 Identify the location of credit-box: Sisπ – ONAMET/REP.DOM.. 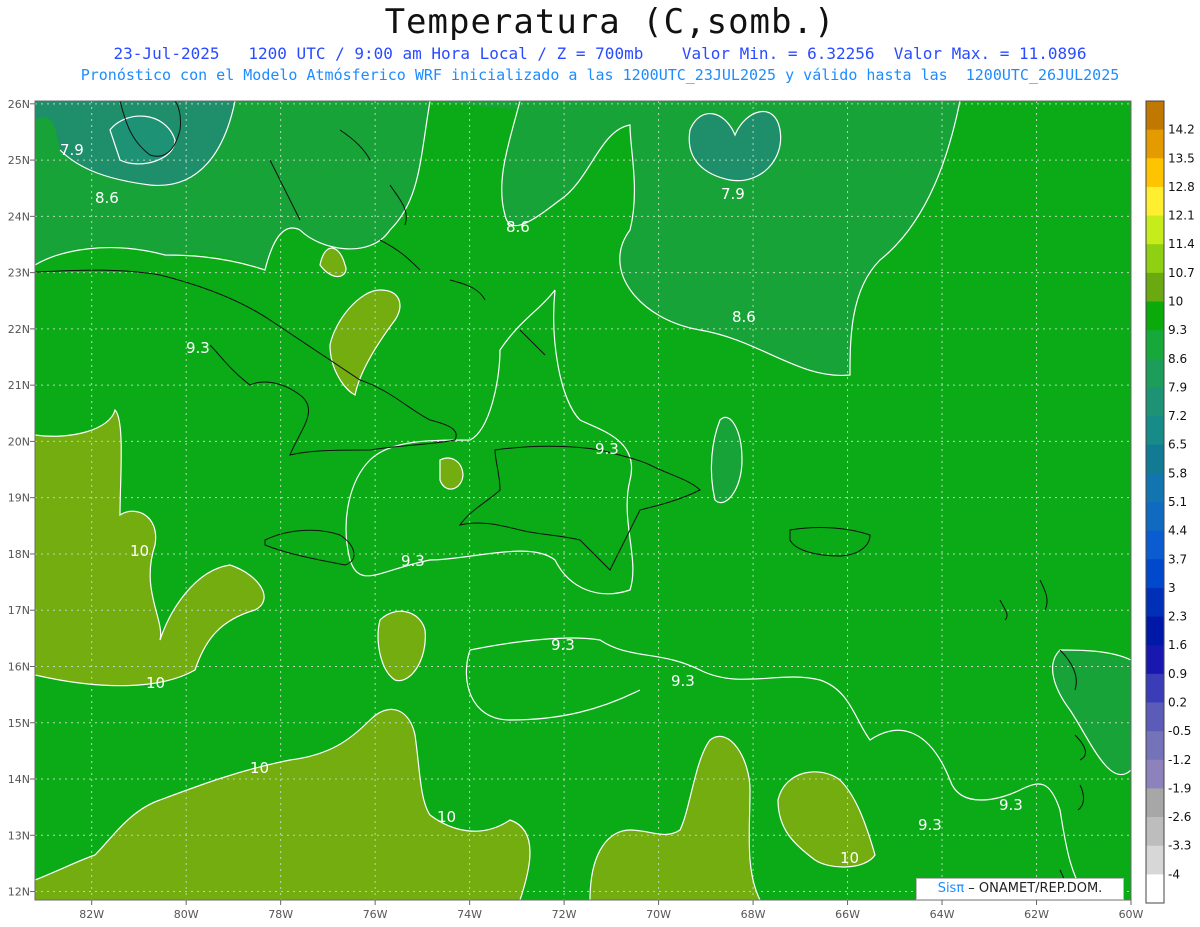
(1020, 889).